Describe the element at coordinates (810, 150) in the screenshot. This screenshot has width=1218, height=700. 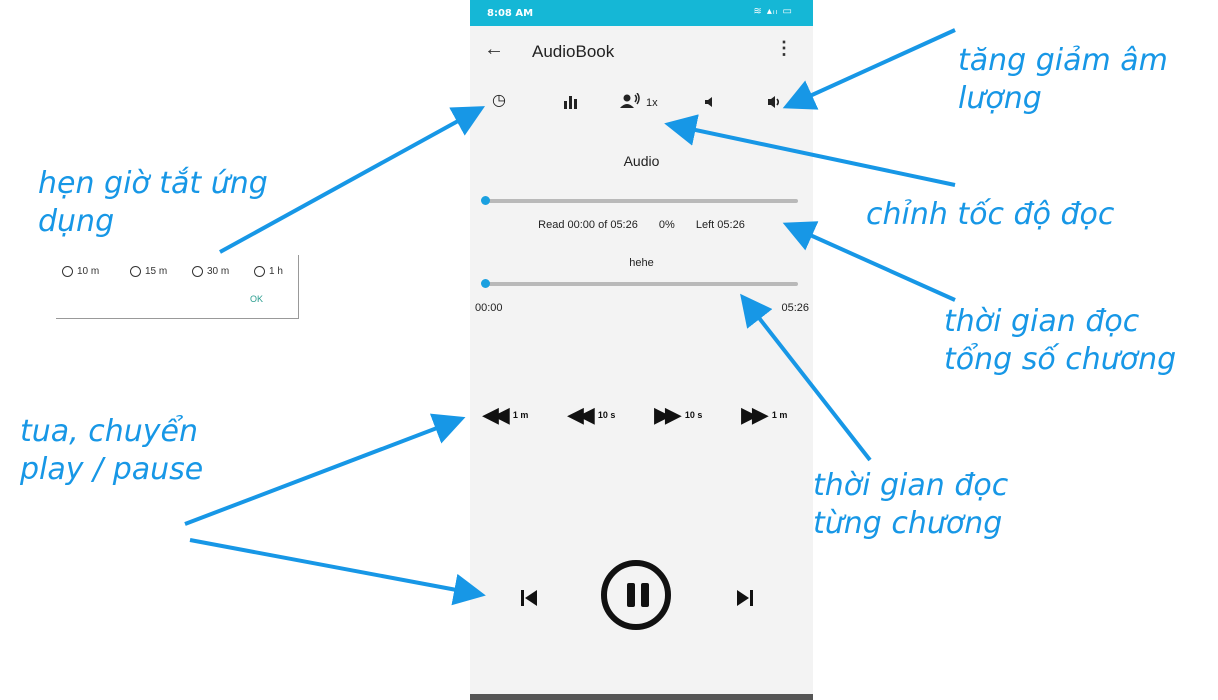
I see `speed-arrow` at that location.